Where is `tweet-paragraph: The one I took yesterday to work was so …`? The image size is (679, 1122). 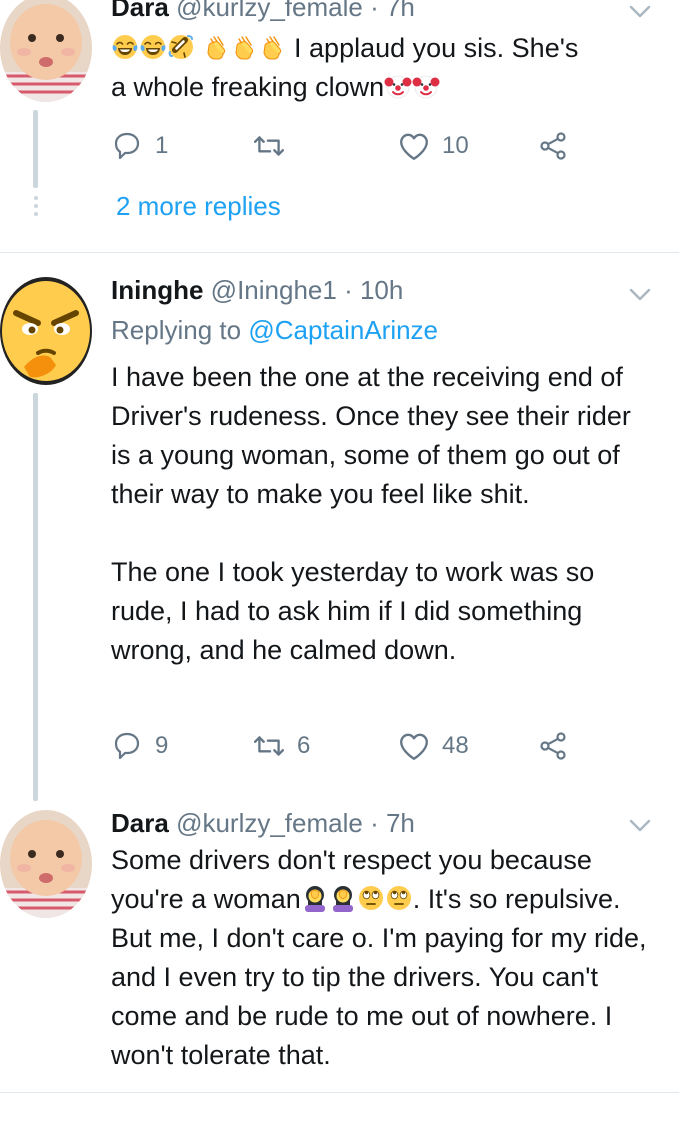 tweet-paragraph: The one I took yesterday to work was so … is located at coordinates (353, 611).